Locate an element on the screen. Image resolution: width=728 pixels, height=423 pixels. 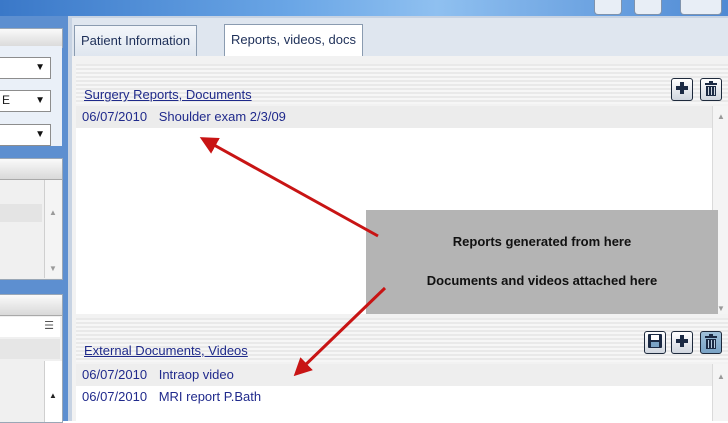
list-item: 06/07/2010 Shoulder exam 2/3/09 is located at coordinates (394, 117).